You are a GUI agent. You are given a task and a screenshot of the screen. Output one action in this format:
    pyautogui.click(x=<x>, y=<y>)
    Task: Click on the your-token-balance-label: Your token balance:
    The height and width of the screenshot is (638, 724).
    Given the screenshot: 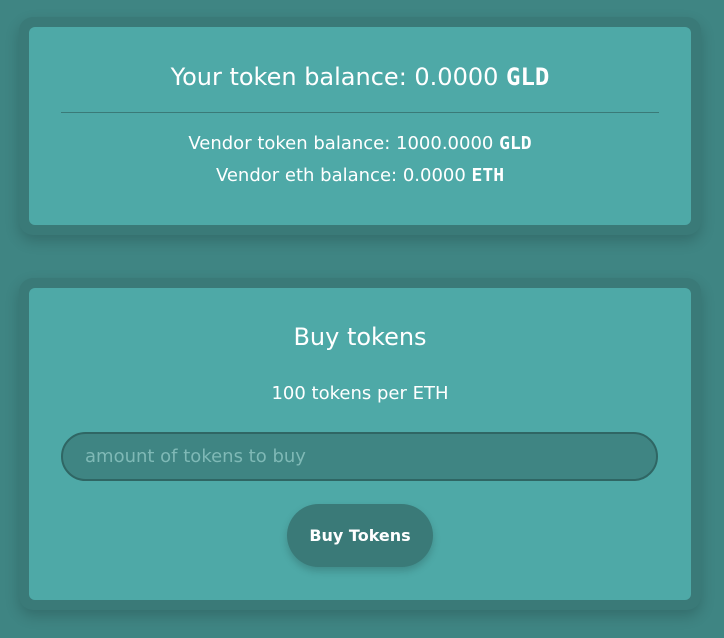 What is the action you would take?
    pyautogui.click(x=292, y=77)
    